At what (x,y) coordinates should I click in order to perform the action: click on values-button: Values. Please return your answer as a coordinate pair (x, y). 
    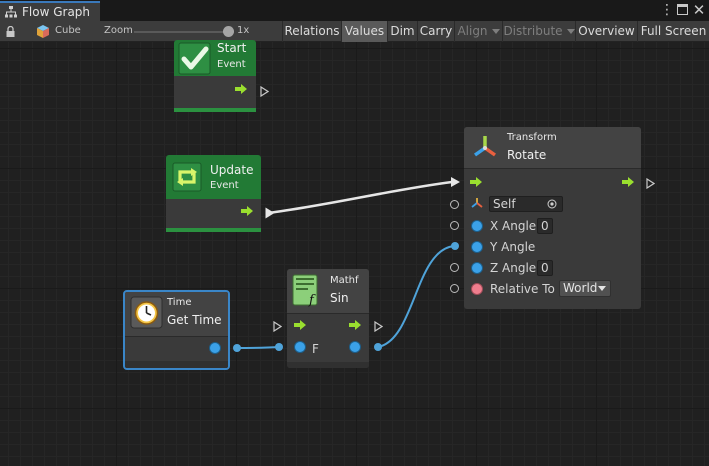
    Looking at the image, I should click on (364, 31).